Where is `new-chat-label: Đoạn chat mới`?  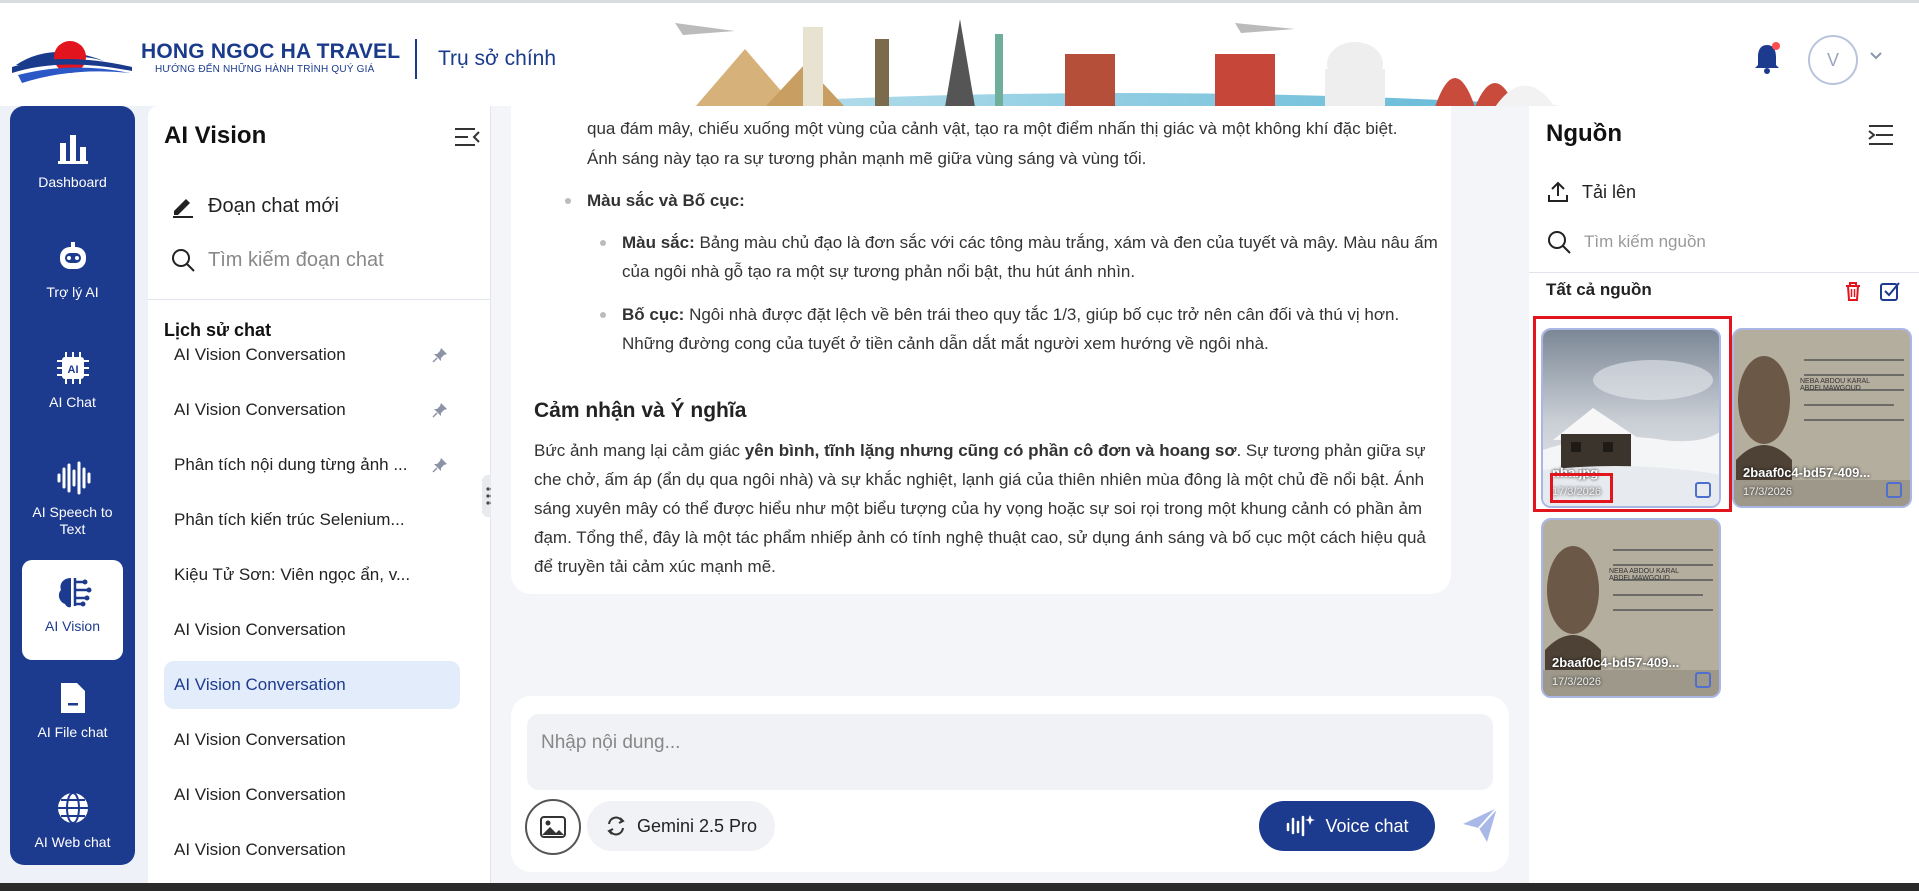 new-chat-label: Đoạn chat mới is located at coordinates (273, 205).